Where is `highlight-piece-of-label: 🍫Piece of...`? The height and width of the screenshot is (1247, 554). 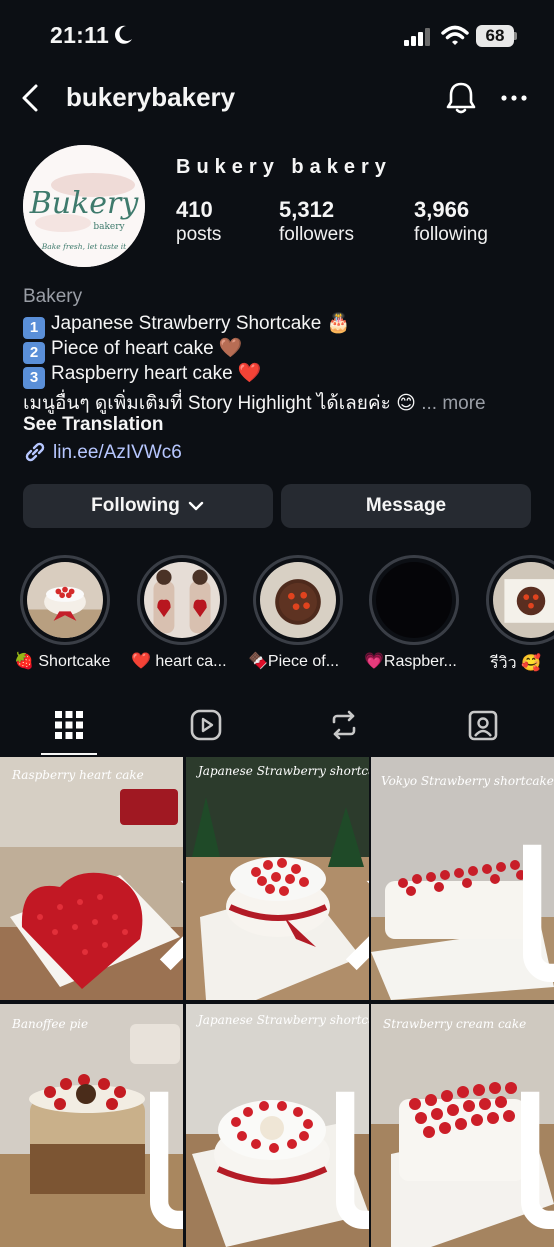 highlight-piece-of-label: 🍫Piece of... is located at coordinates (293, 661).